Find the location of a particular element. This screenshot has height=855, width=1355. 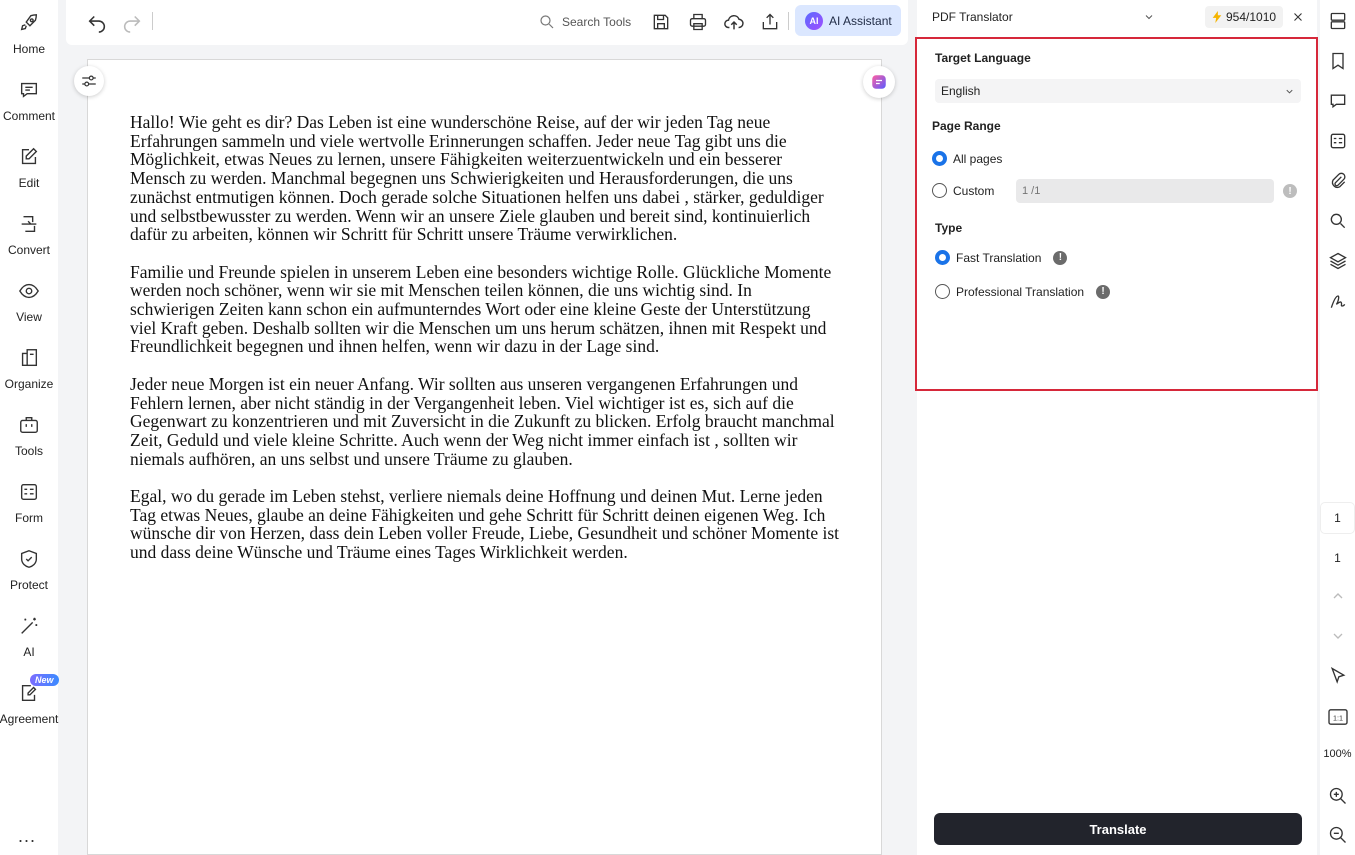

sidebar-item-label: Tools is located at coordinates (28, 451).